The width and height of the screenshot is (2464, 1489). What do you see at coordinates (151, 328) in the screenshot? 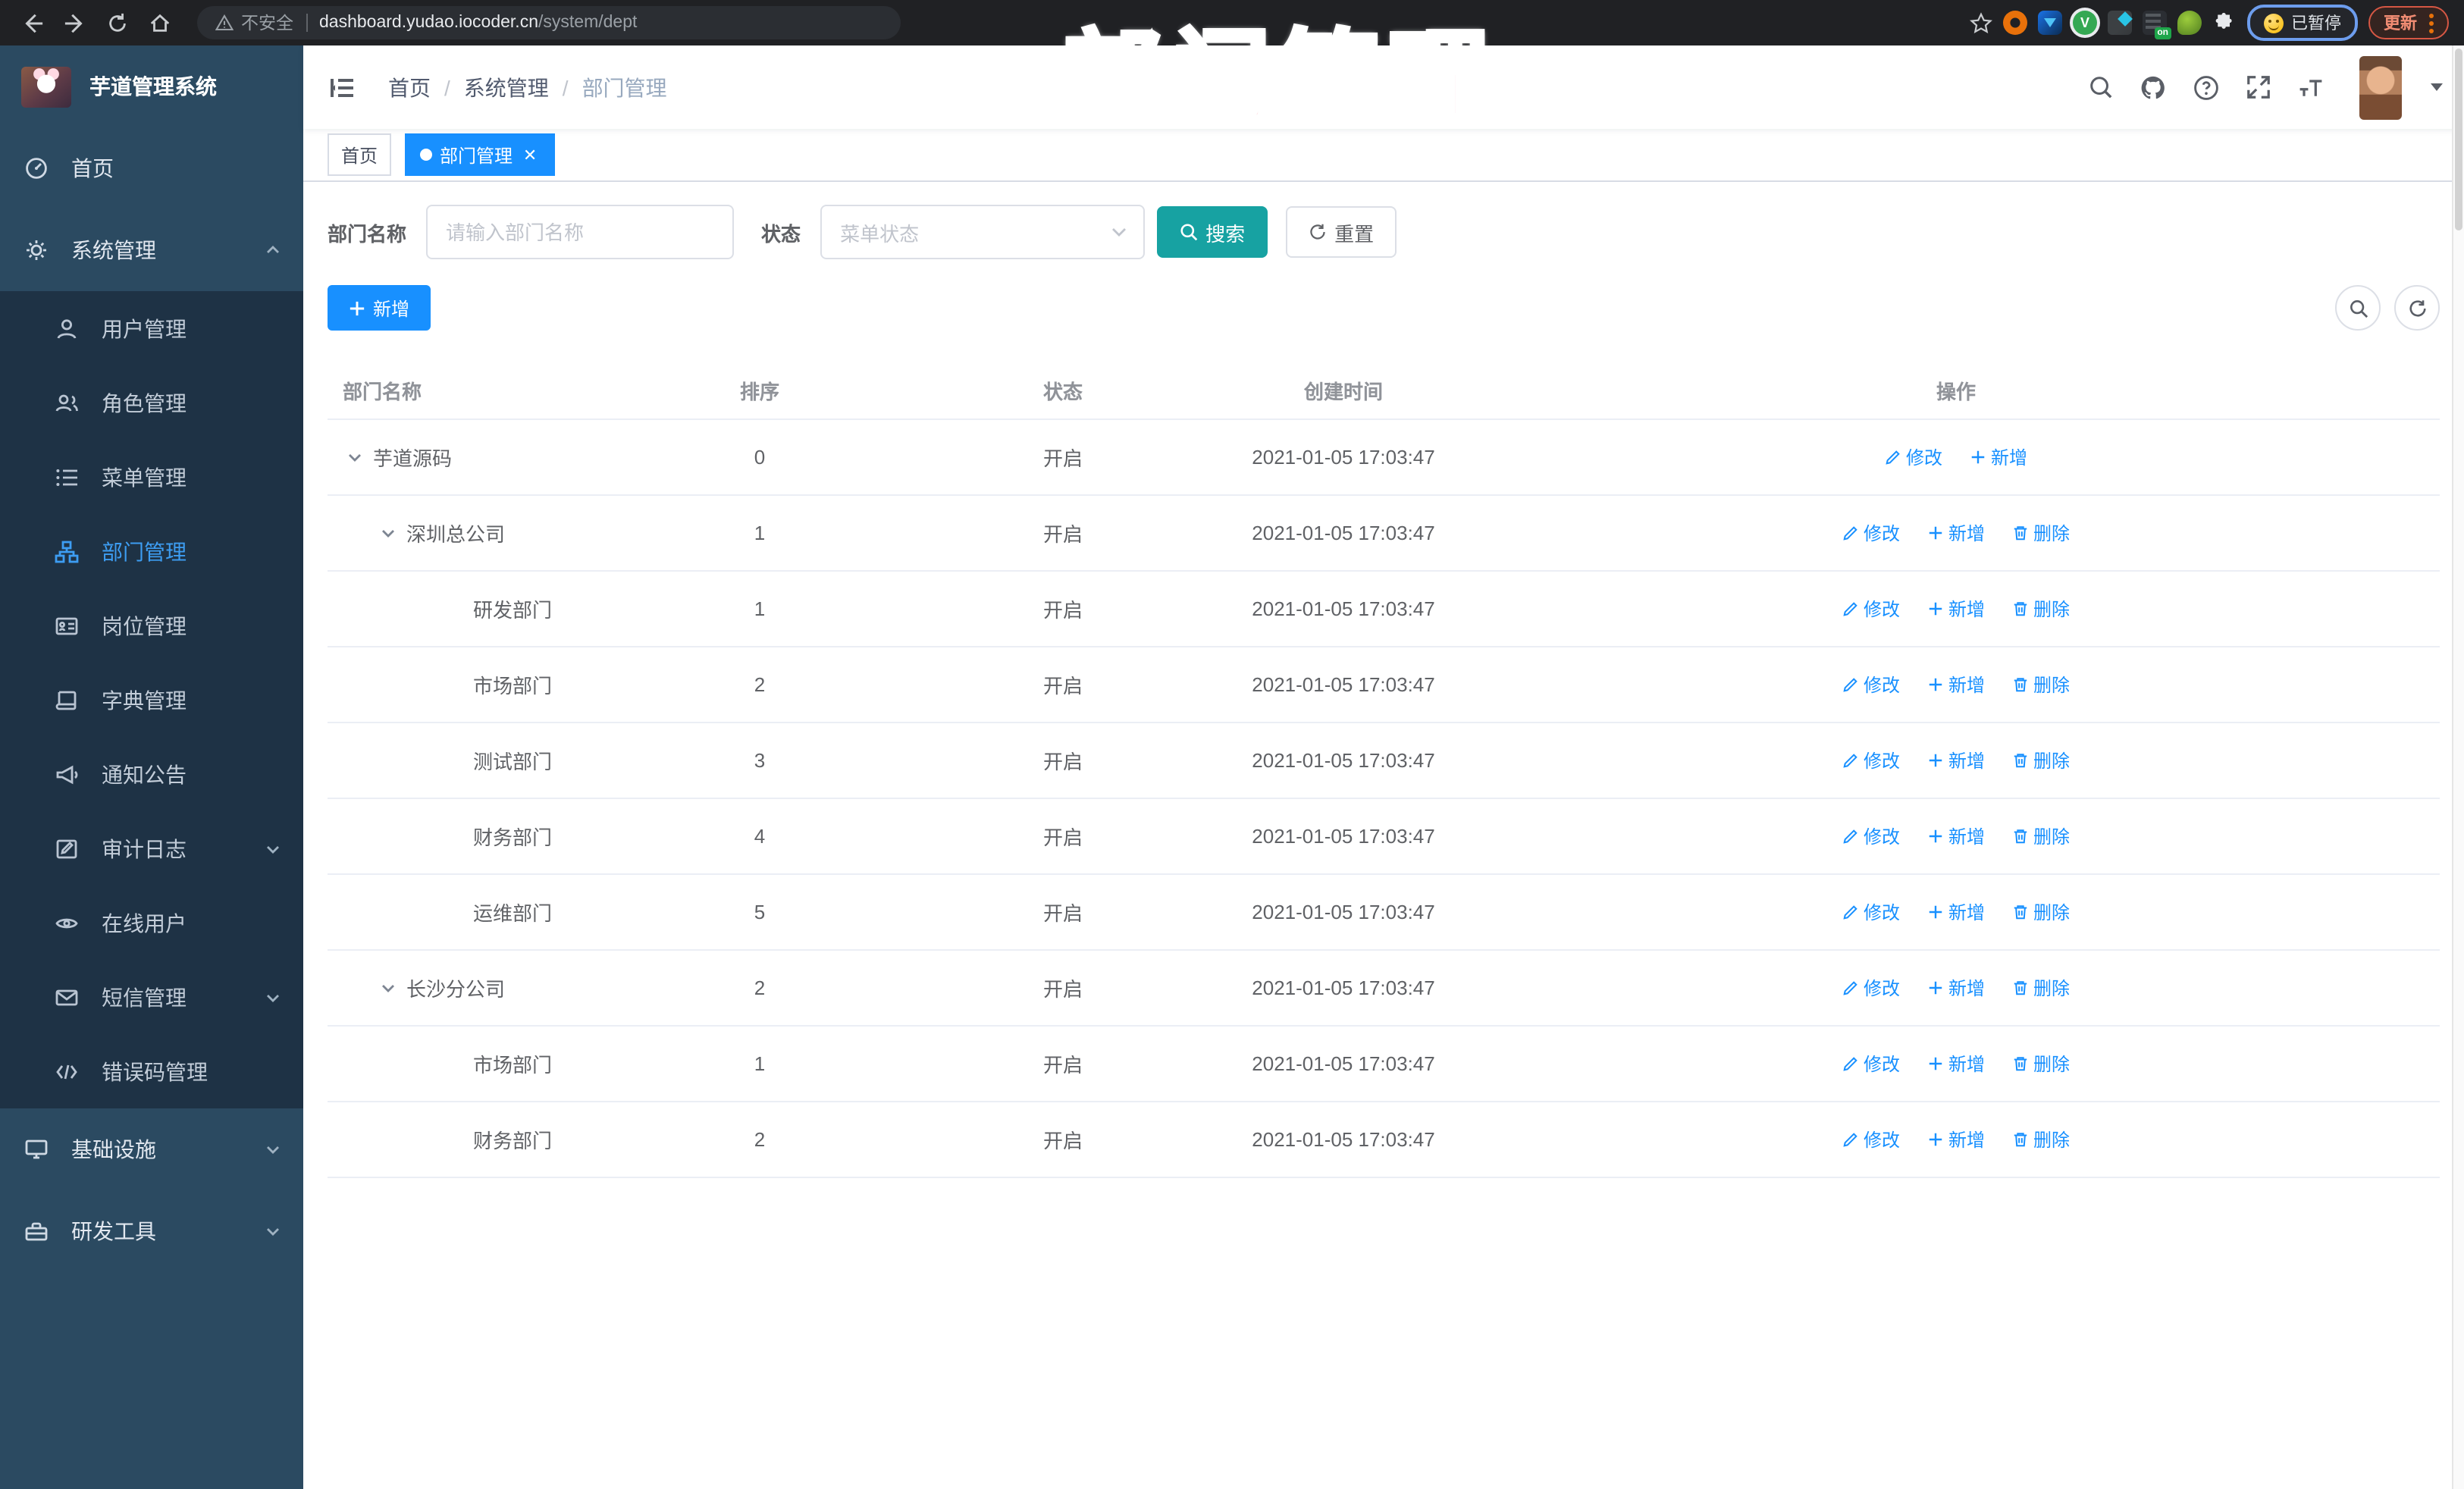
I see `sidebar-item-user: 用户管理` at bounding box center [151, 328].